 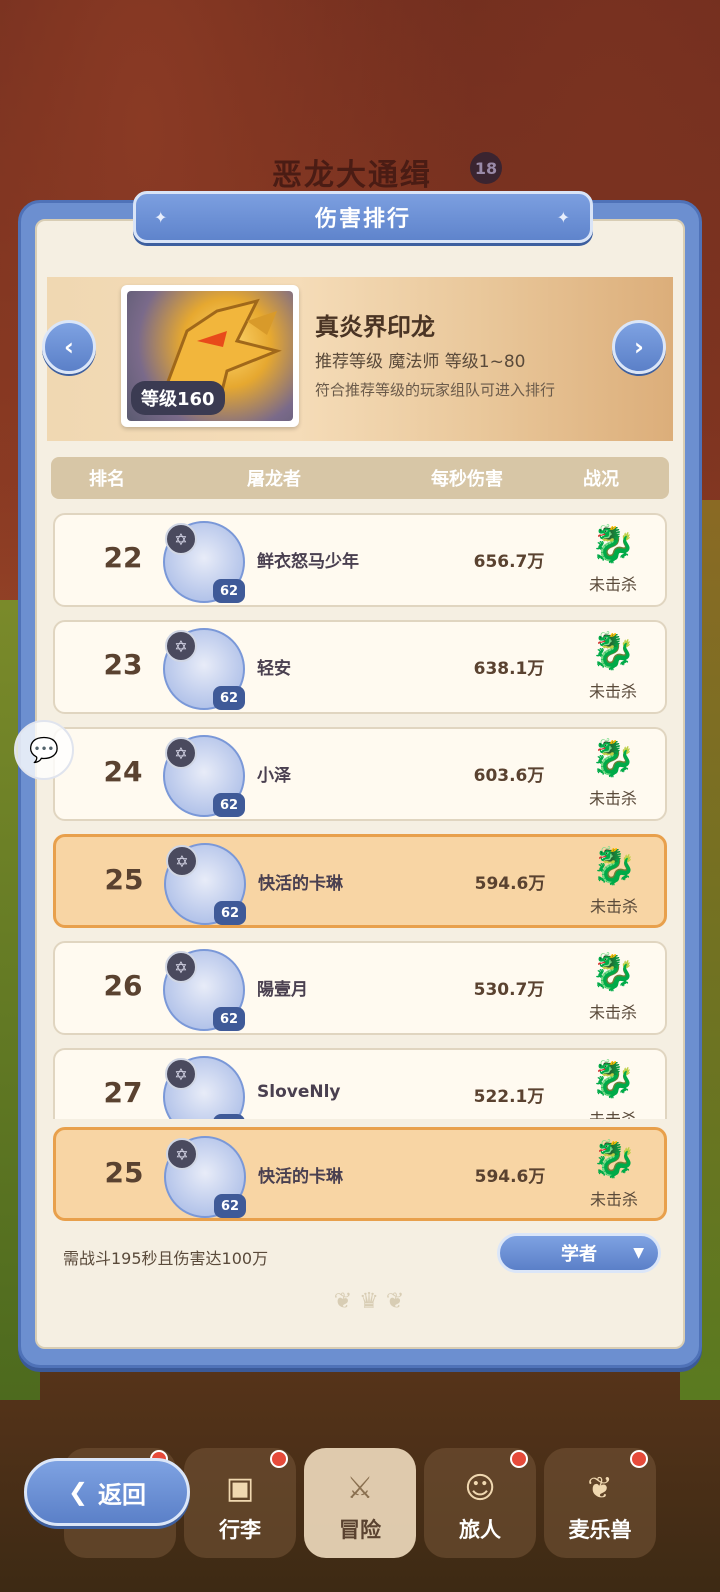 I want to click on nav-adventure: ⚔ 冒险, so click(x=360, y=1503).